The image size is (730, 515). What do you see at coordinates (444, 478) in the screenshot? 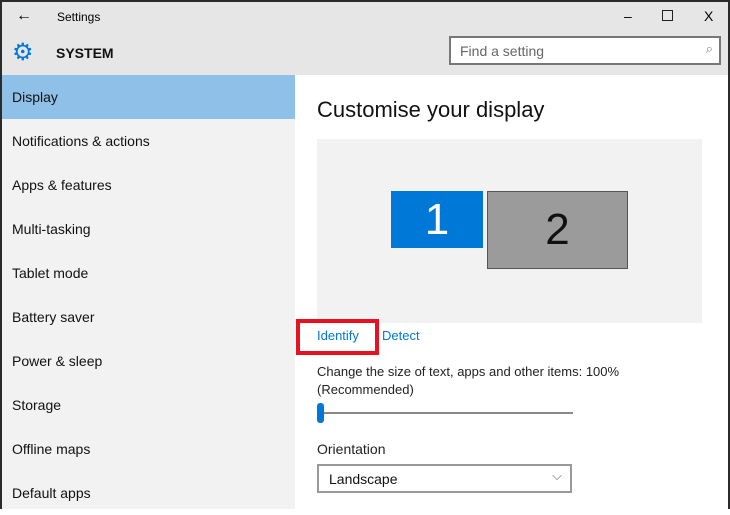
I see `orientation-dropdown: Landscape ⌵` at bounding box center [444, 478].